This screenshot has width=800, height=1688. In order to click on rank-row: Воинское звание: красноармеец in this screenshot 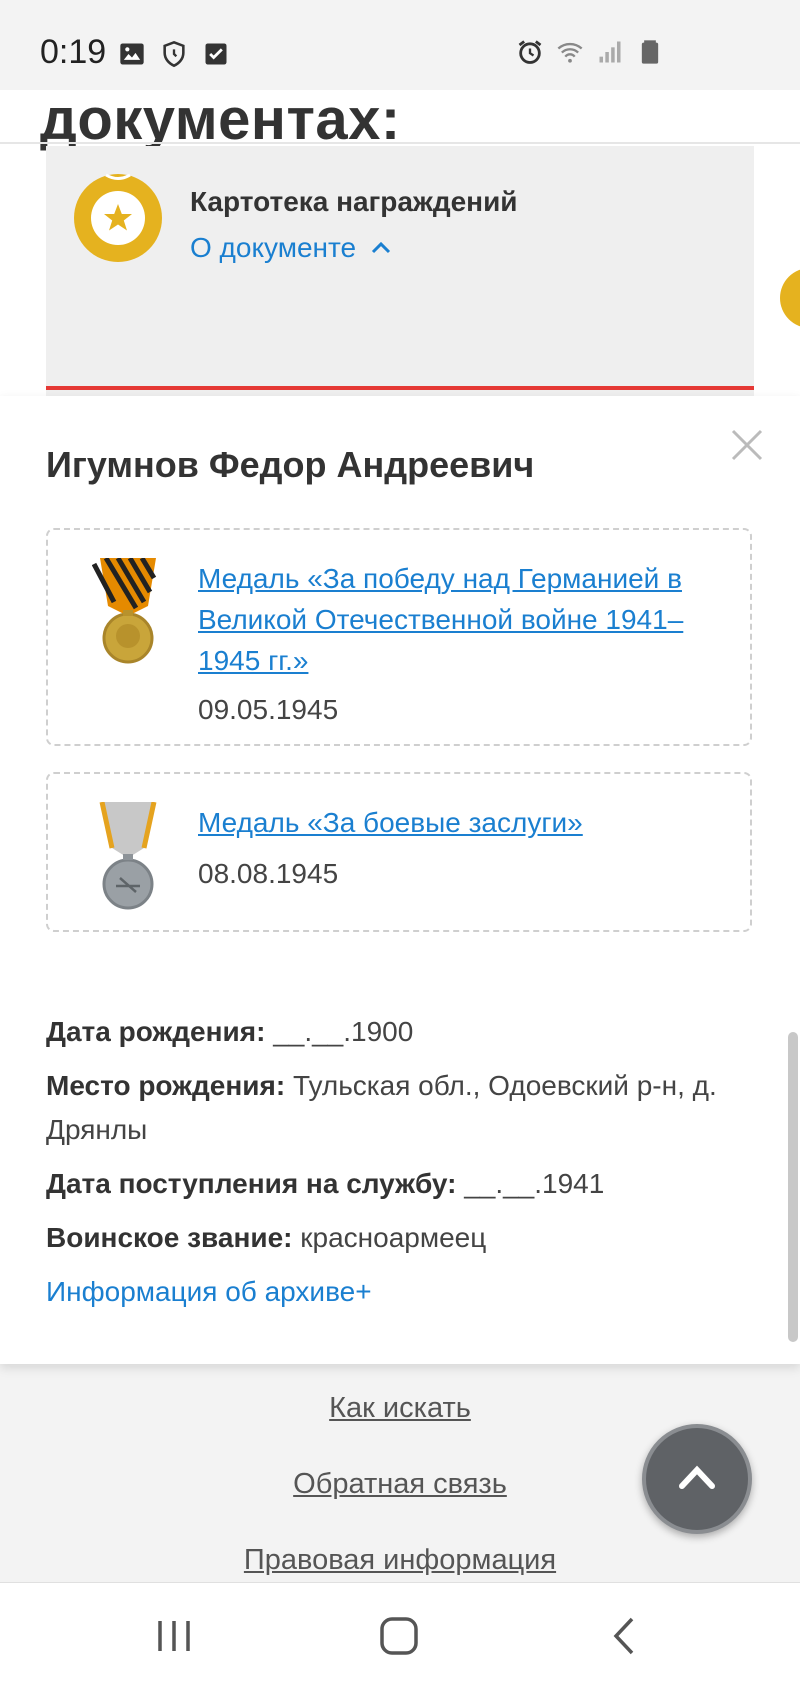, I will do `click(406, 1238)`.